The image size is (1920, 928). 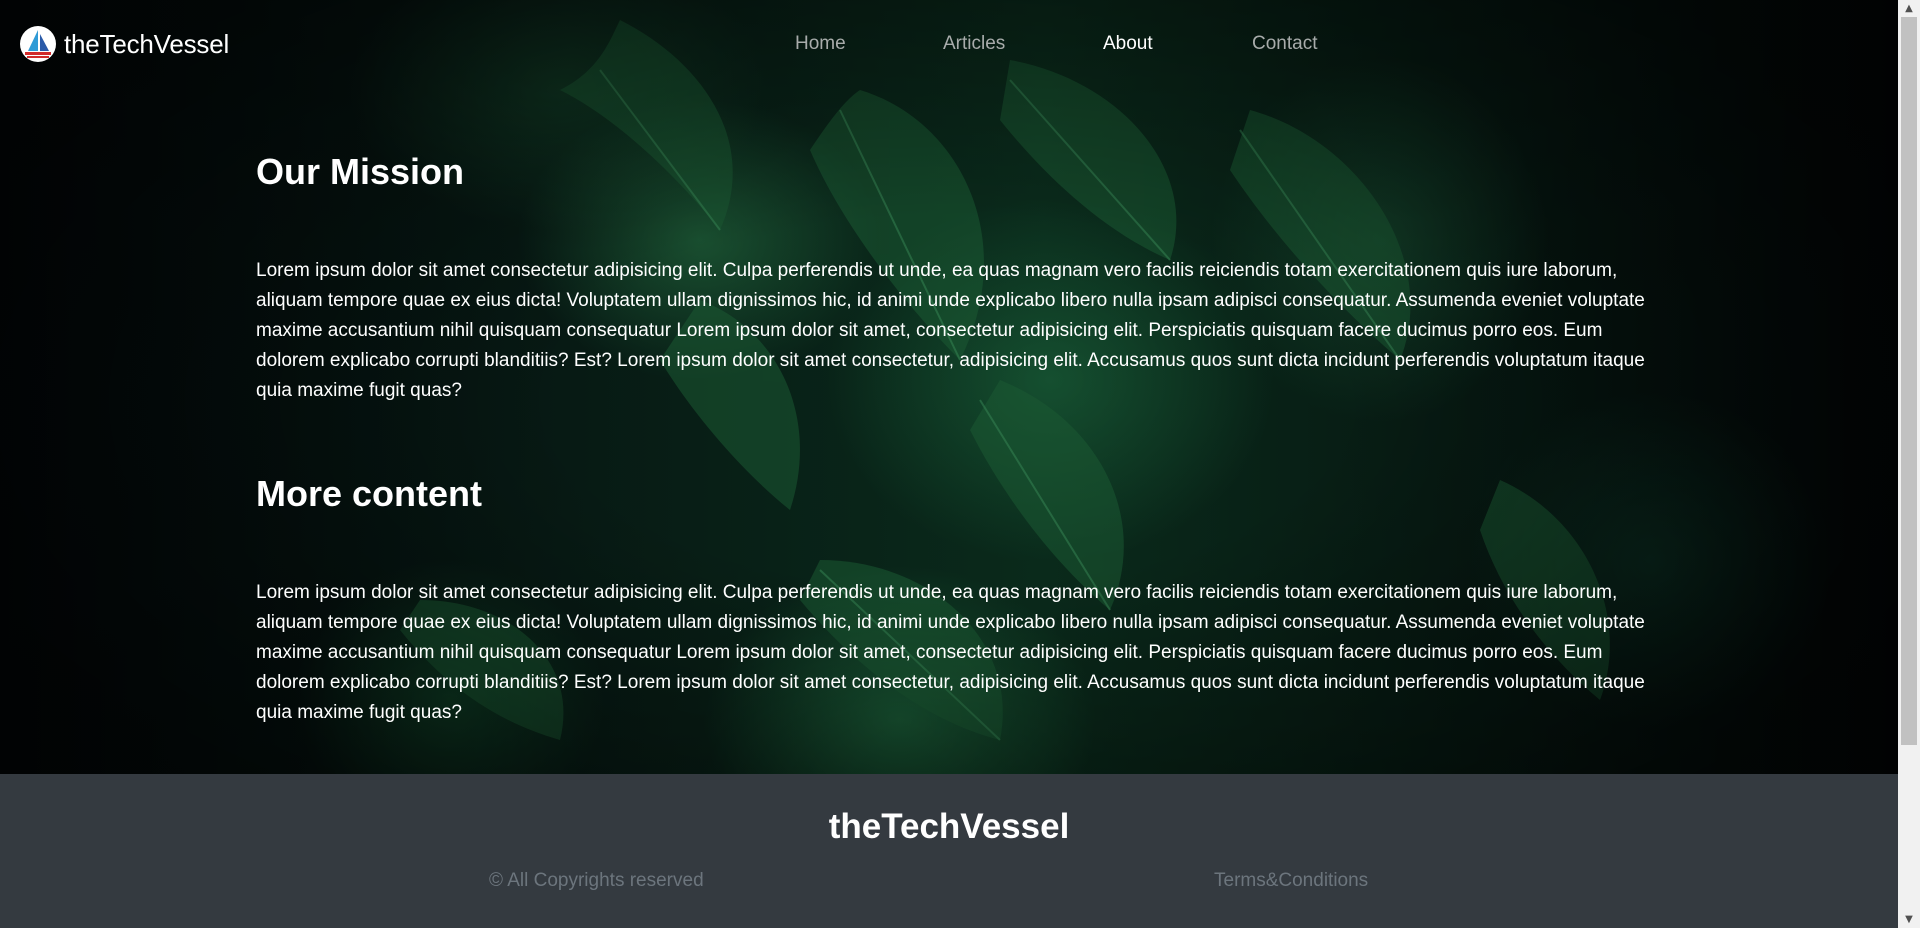 I want to click on nav-articles: Articles, so click(x=974, y=44).